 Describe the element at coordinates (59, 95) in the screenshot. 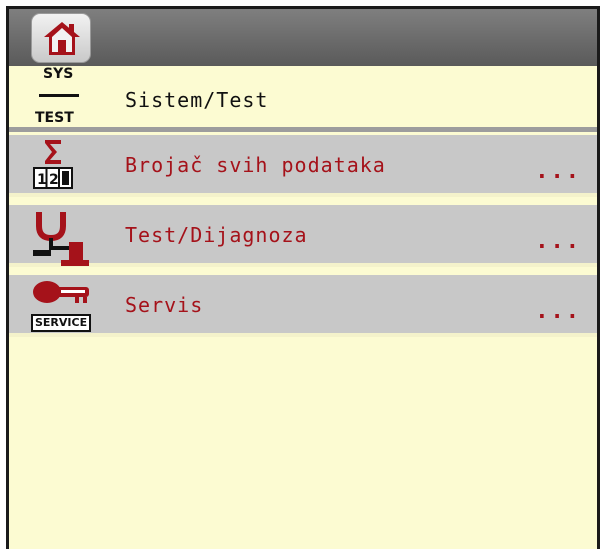

I see `sys-test-icon-divider` at that location.